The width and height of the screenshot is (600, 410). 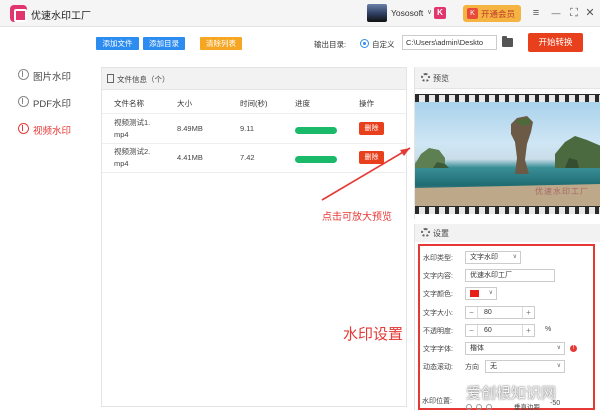 I want to click on text-color-picker: ∨, so click(x=481, y=293).